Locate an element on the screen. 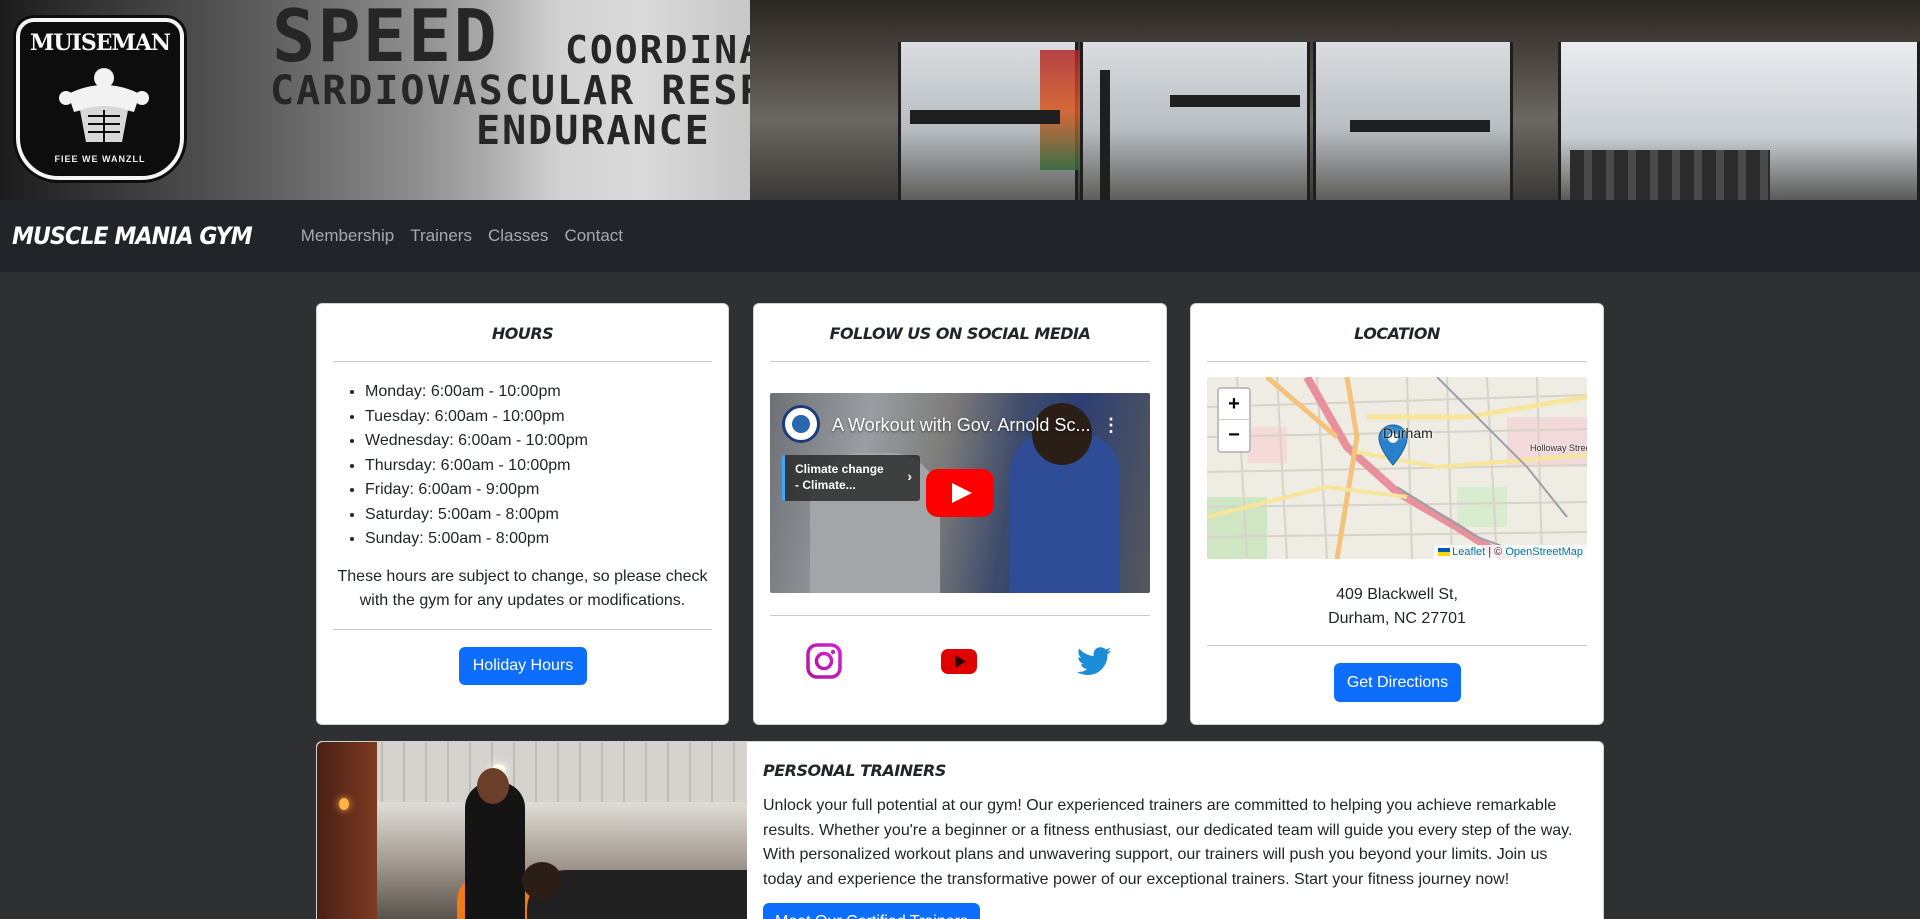 This screenshot has height=919, width=1920. map-attribution: Leaflet | © OpenStreetMap is located at coordinates (1510, 552).